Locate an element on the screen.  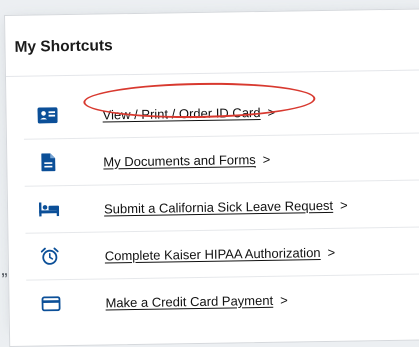
shortcut-documents: My Documents and Forms > is located at coordinates (221, 160).